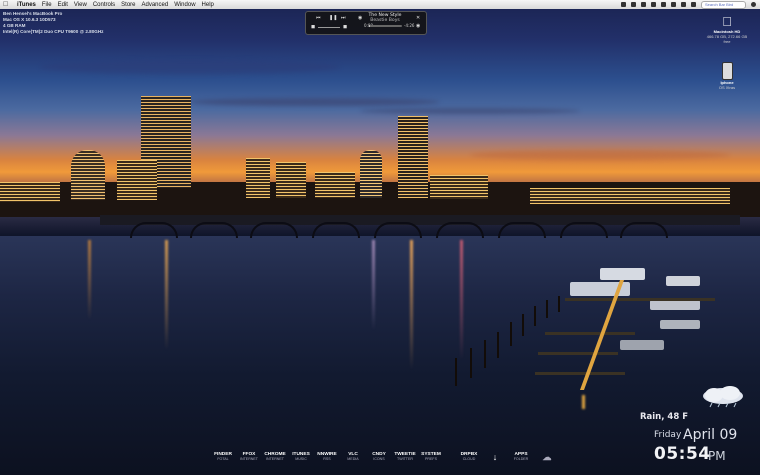  I want to click on volume-high-icon: ◼, so click(345, 27).